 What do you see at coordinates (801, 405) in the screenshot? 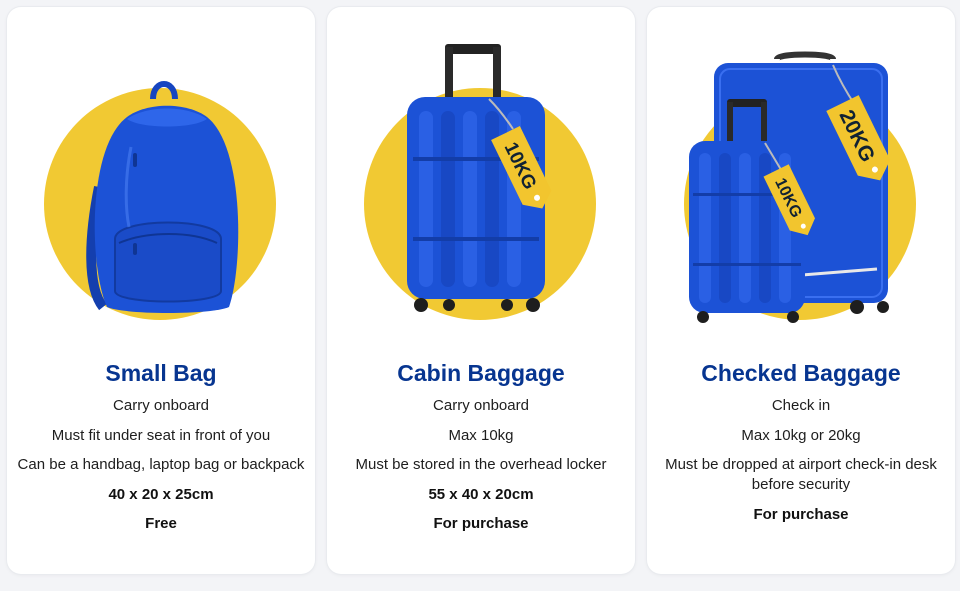
I see `info-line: Check in` at bounding box center [801, 405].